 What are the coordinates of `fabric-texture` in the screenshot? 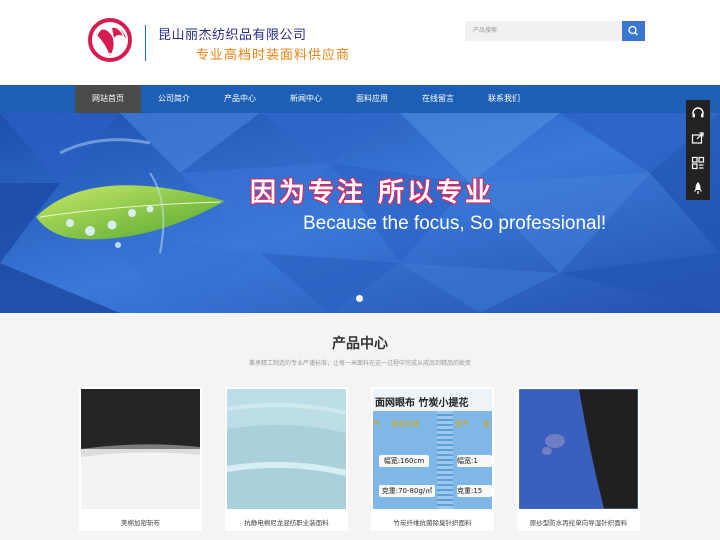 It's located at (445, 460).